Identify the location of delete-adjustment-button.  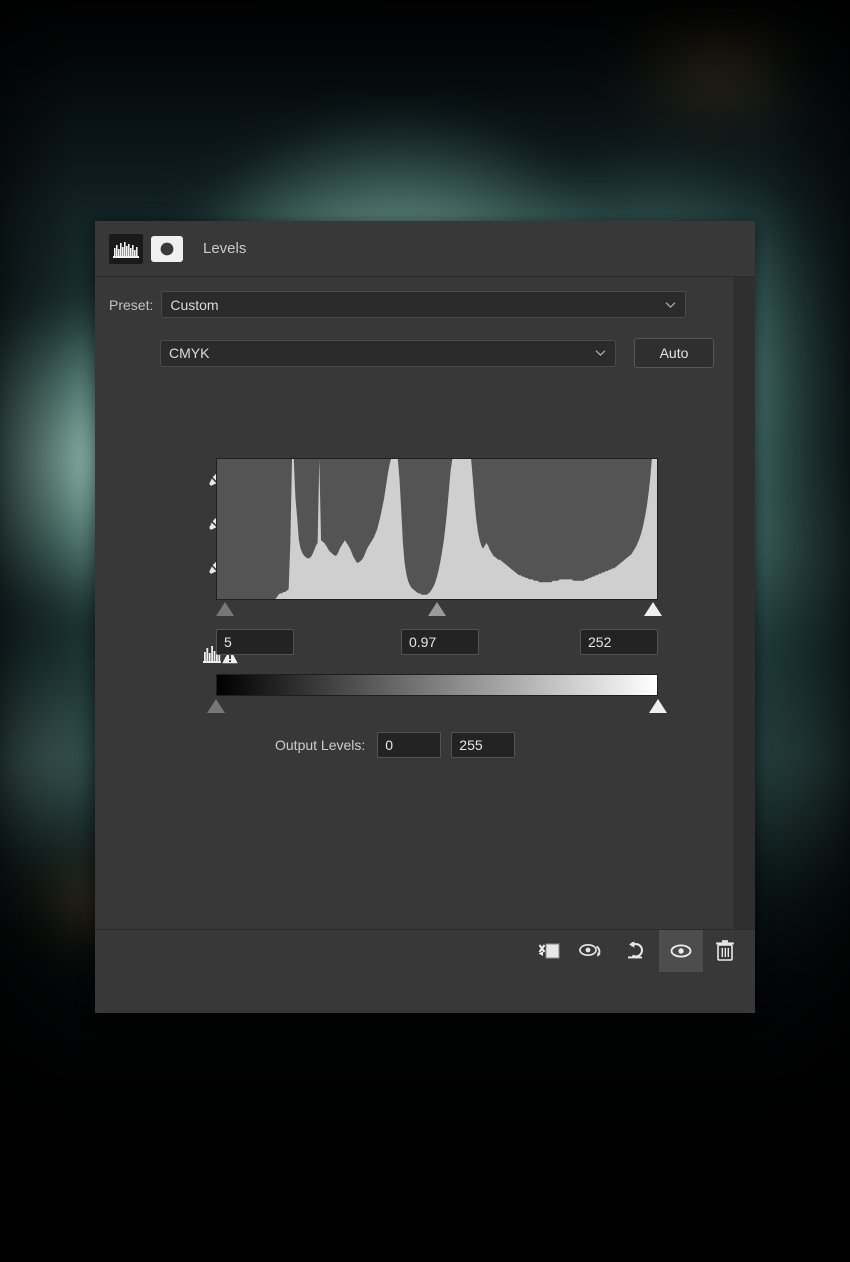
(725, 951).